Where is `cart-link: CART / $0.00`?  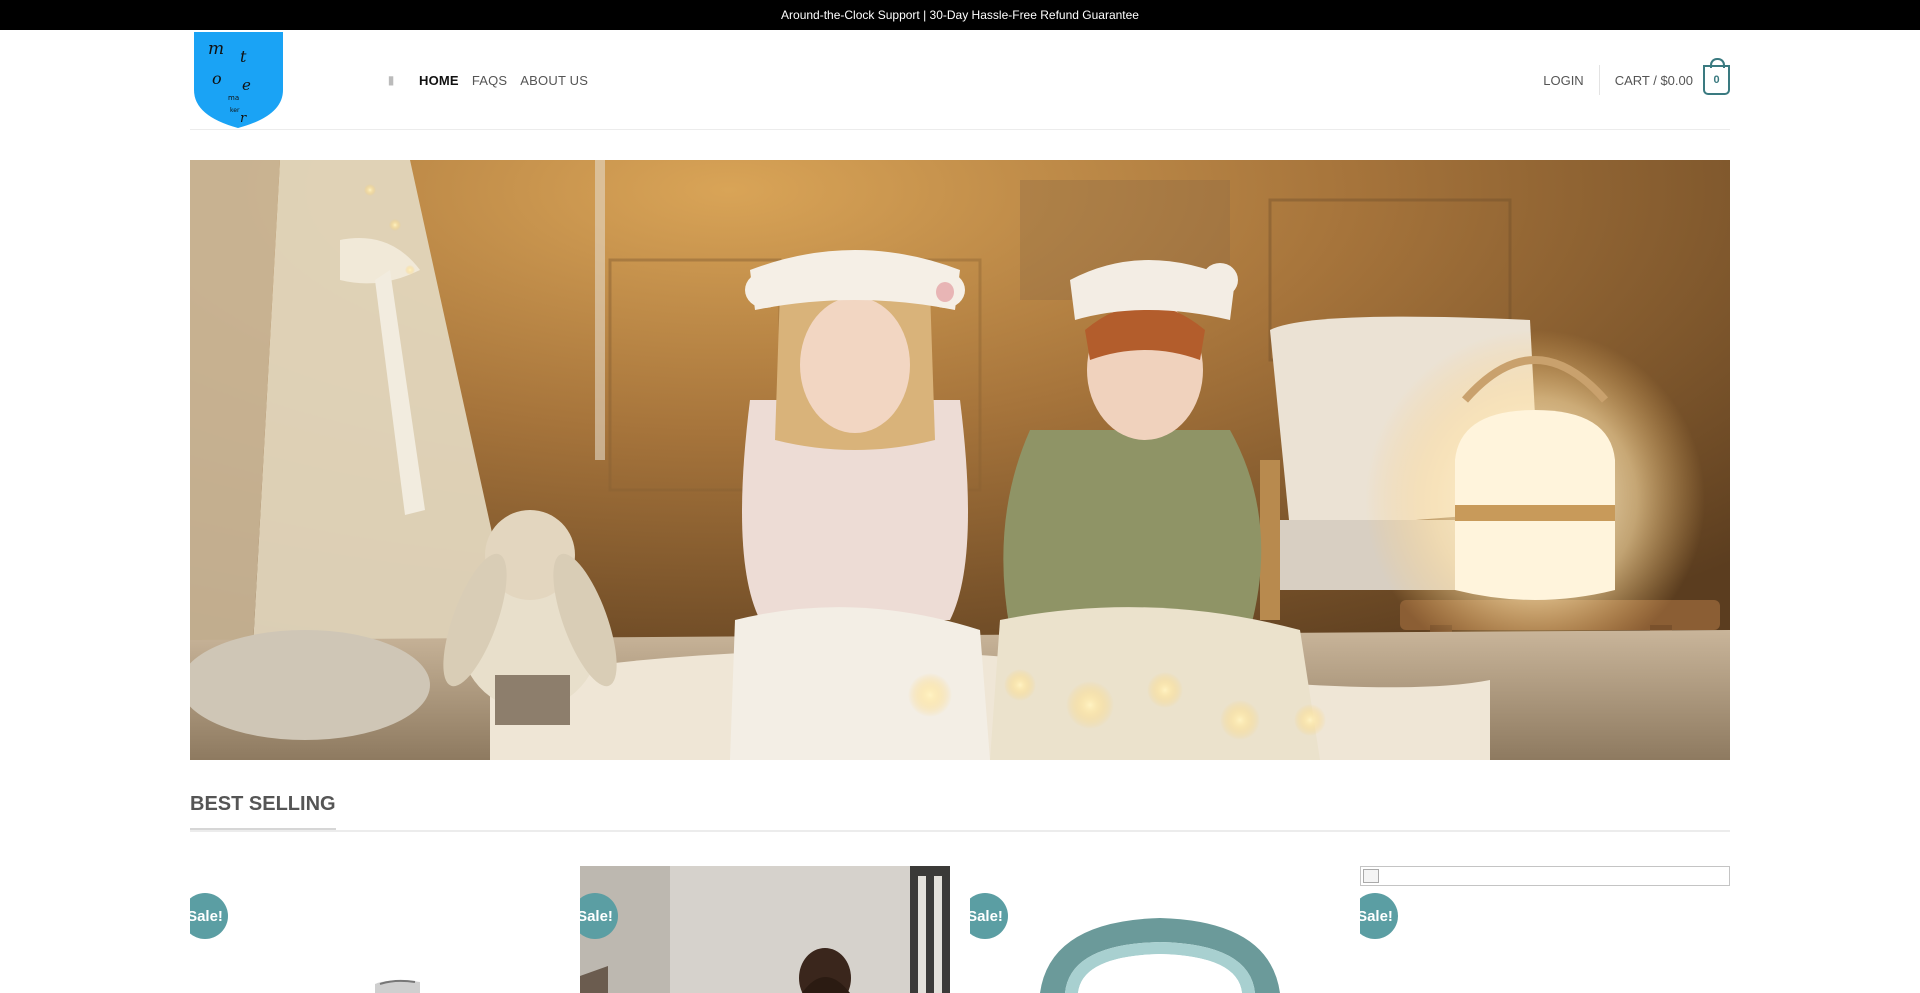
cart-link: CART / $0.00 is located at coordinates (1654, 80).